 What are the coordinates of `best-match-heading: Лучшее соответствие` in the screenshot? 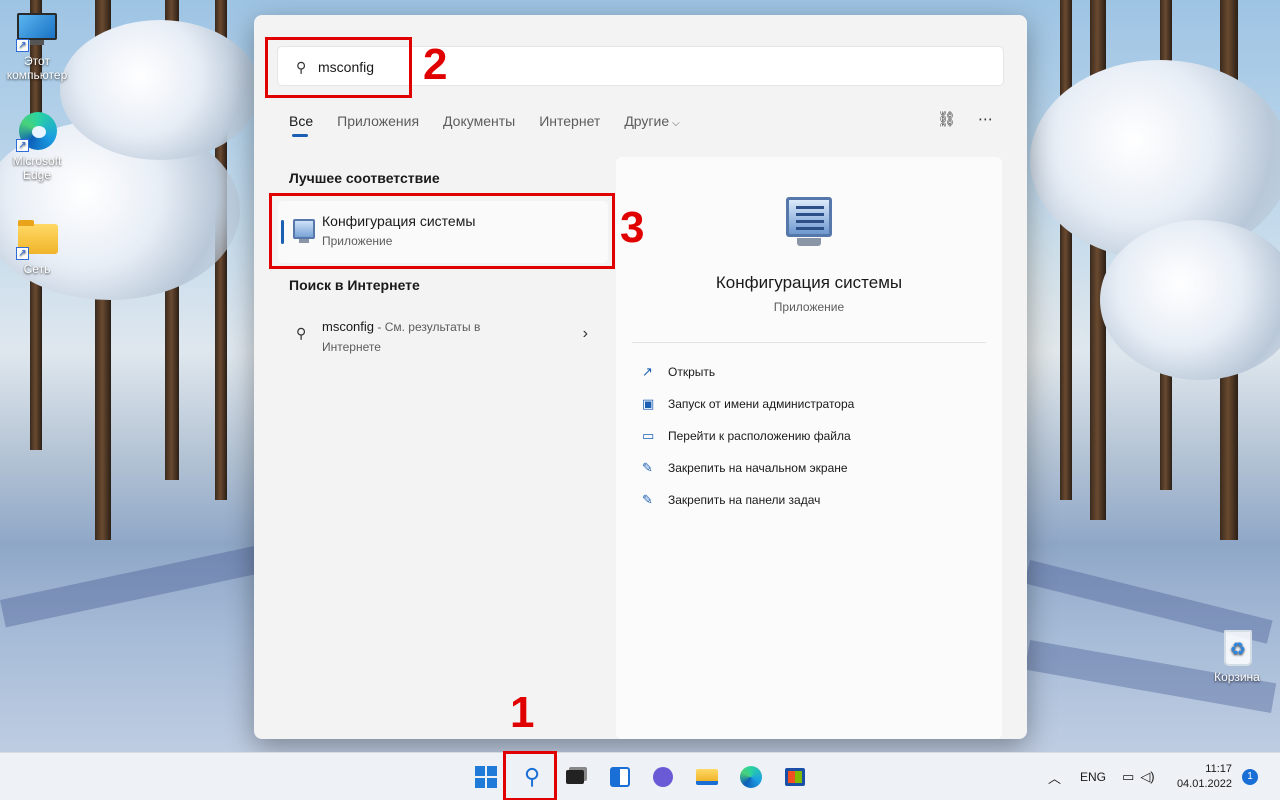 It's located at (364, 178).